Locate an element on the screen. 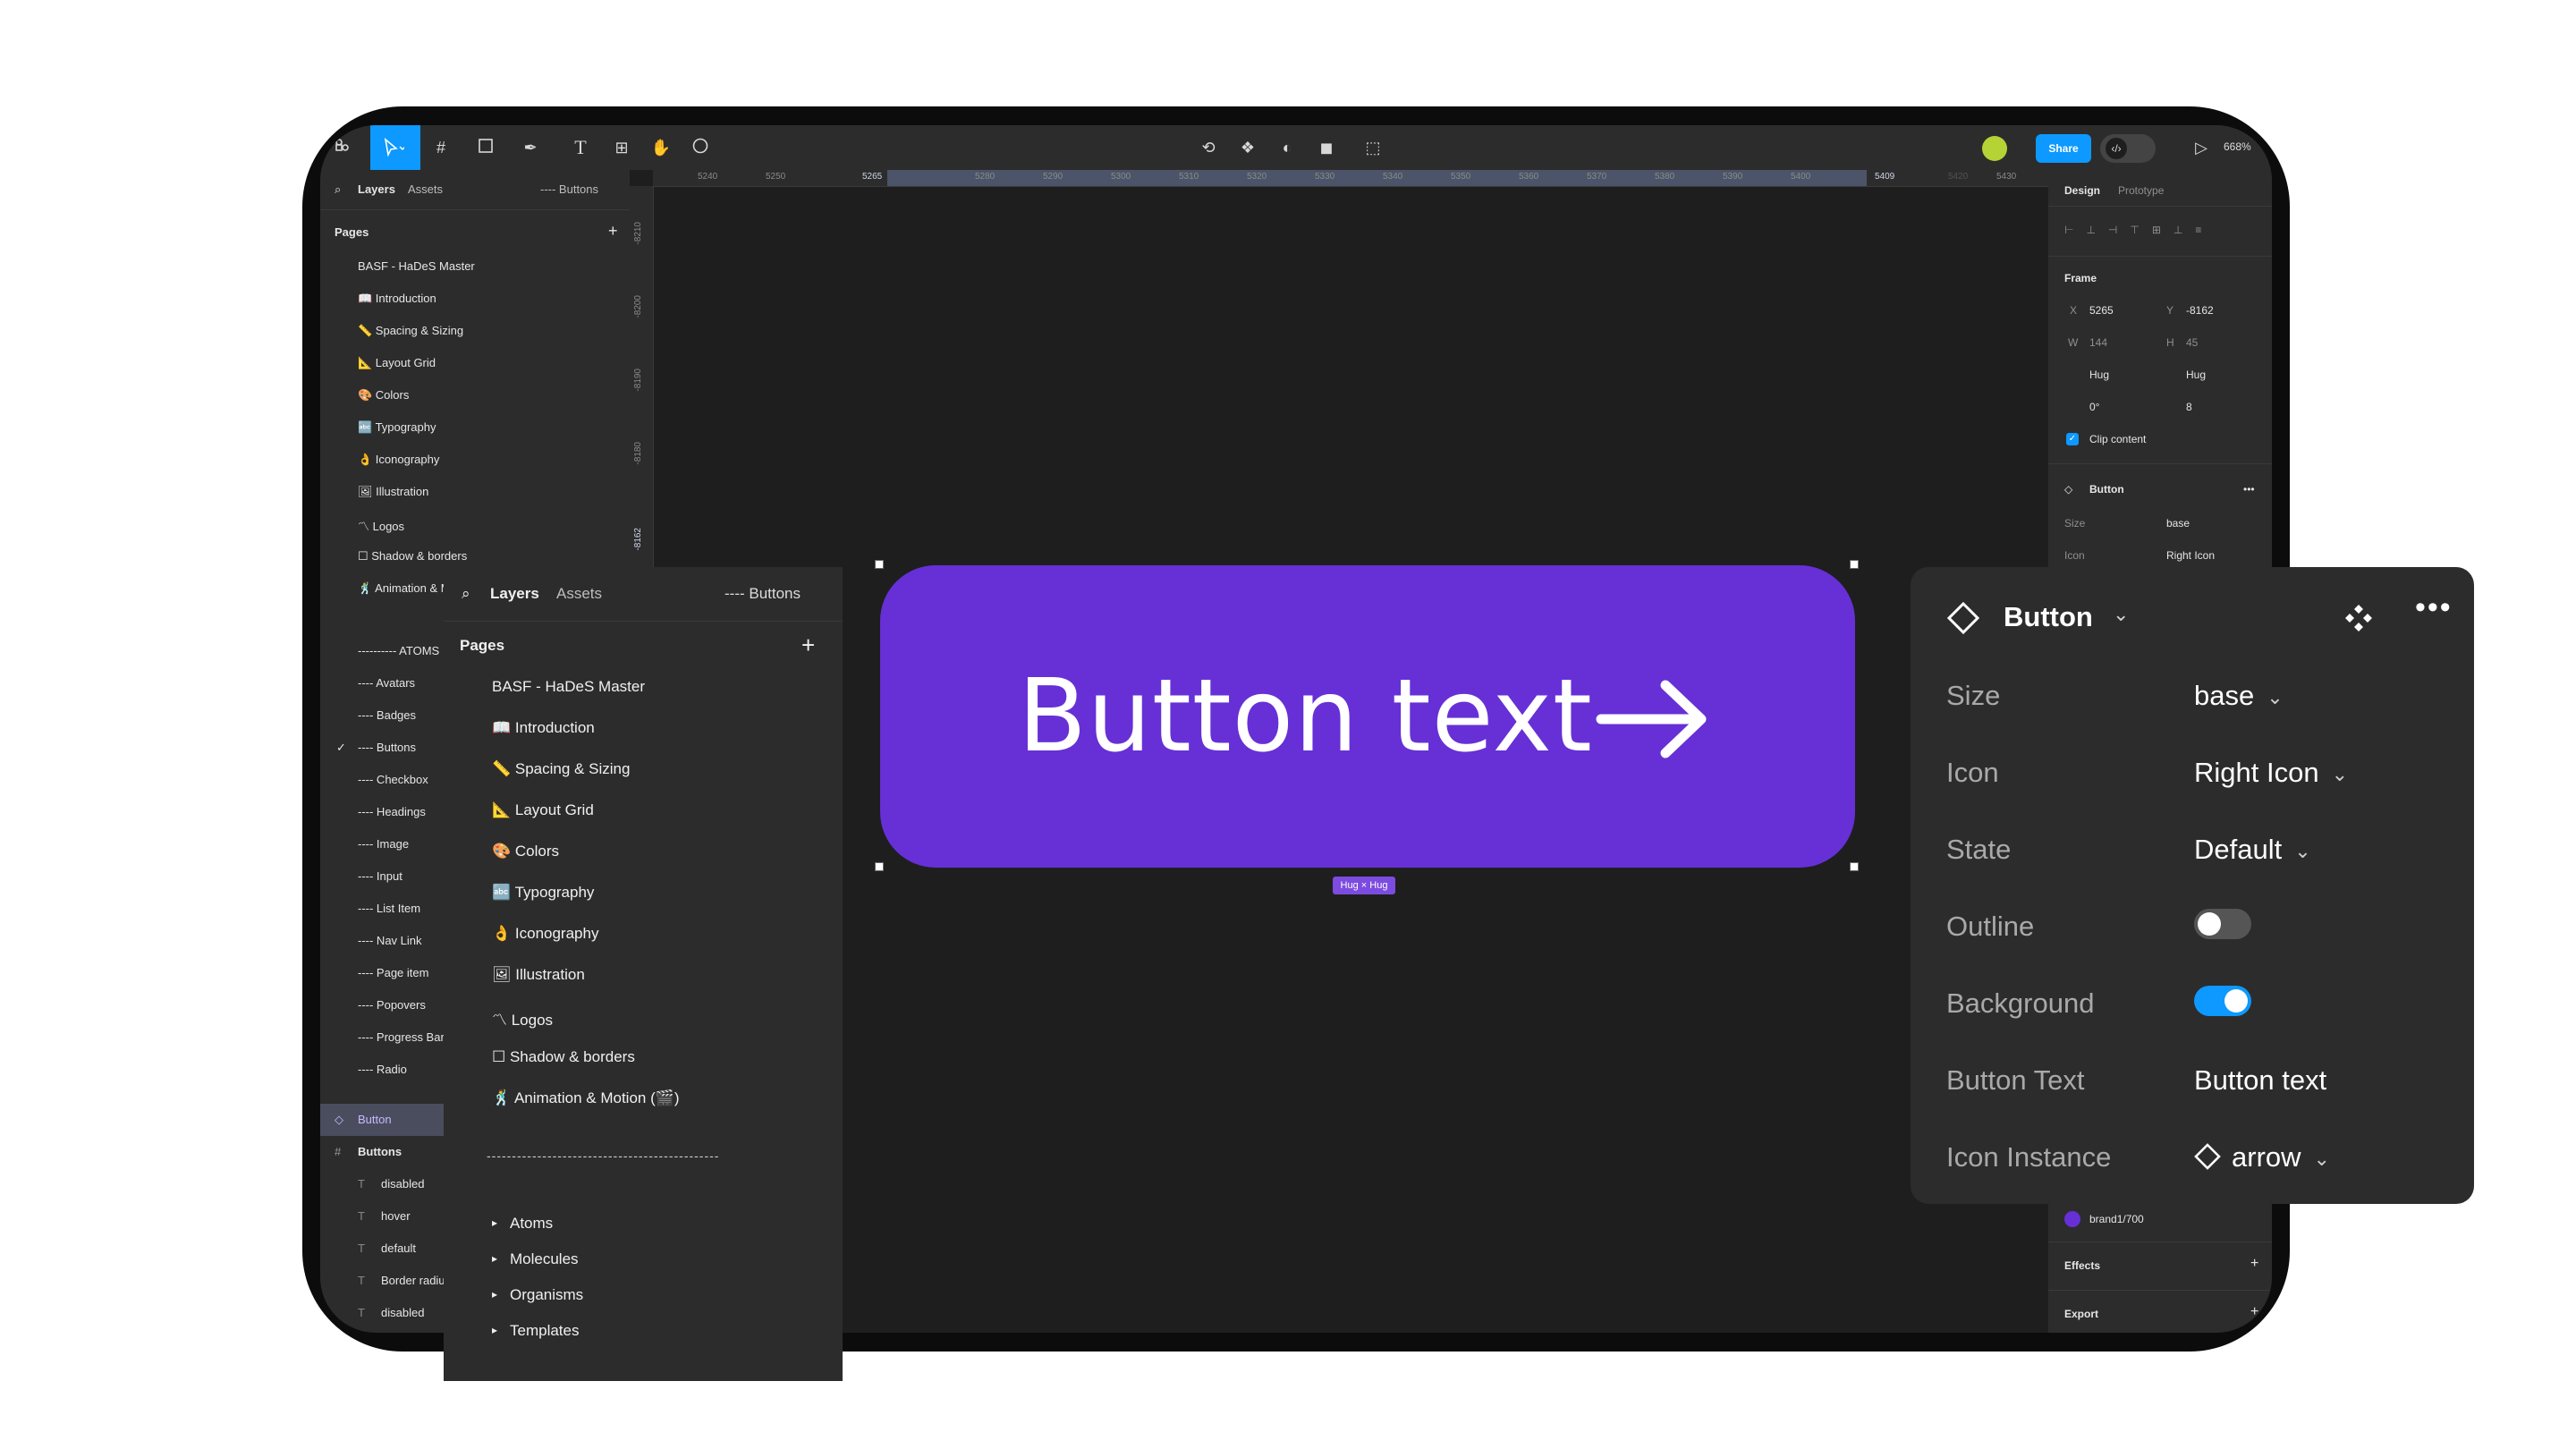 The height and width of the screenshot is (1449, 2576). page-group: Organisms is located at coordinates (546, 1295).